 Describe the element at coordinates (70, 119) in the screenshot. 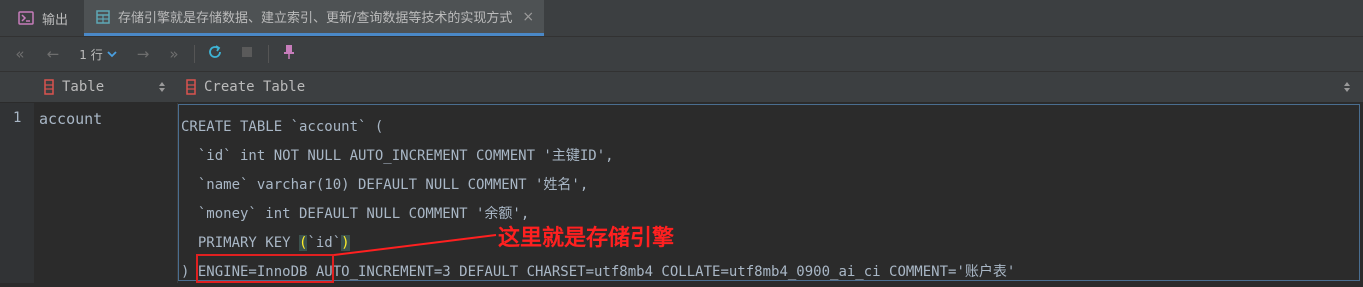

I see `cell-table-name: account` at that location.